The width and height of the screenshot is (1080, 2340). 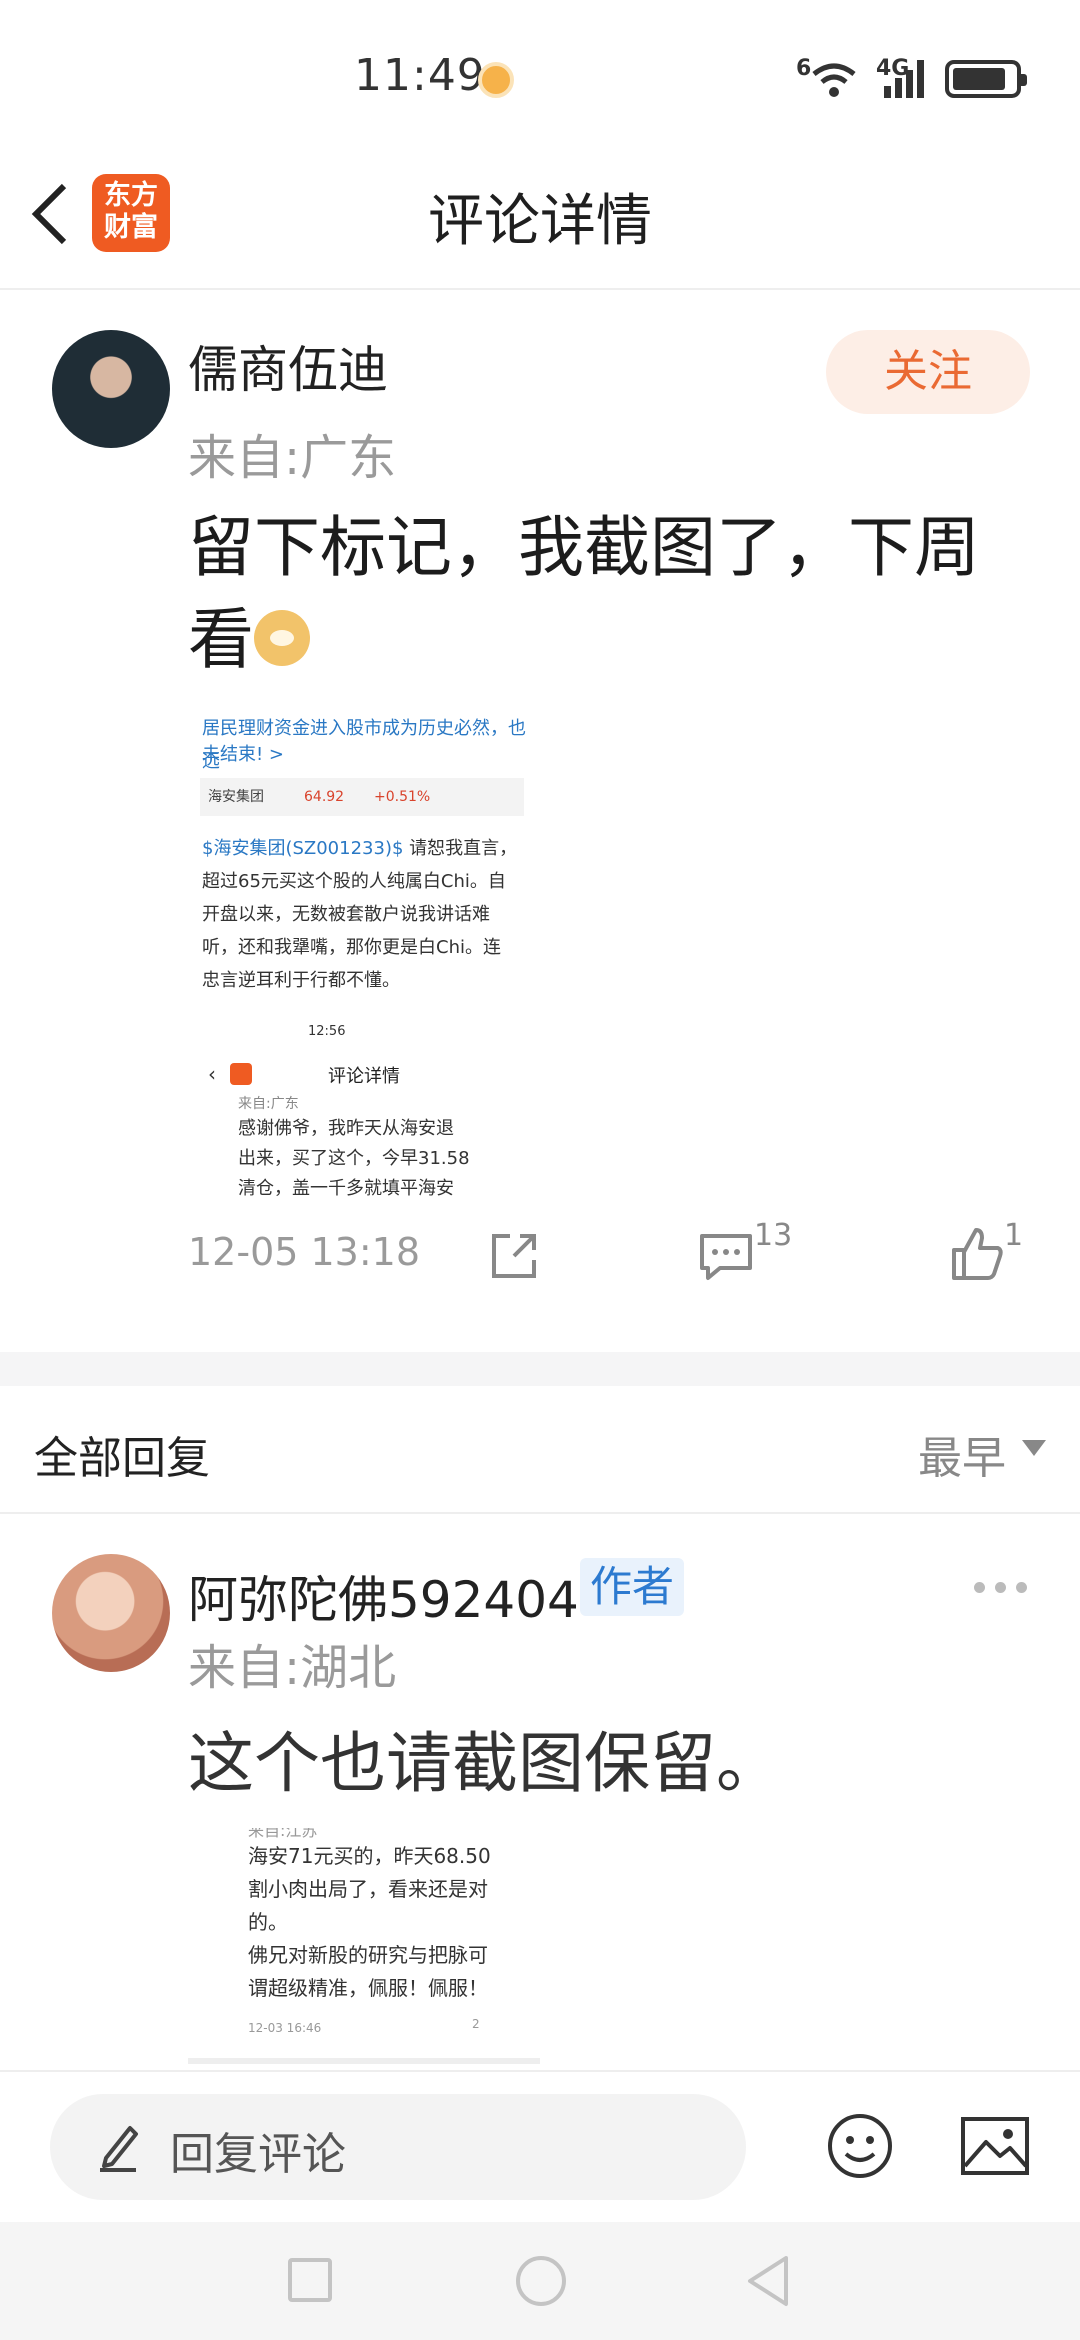 I want to click on author-name: 儒商伍迪, so click(x=288, y=366).